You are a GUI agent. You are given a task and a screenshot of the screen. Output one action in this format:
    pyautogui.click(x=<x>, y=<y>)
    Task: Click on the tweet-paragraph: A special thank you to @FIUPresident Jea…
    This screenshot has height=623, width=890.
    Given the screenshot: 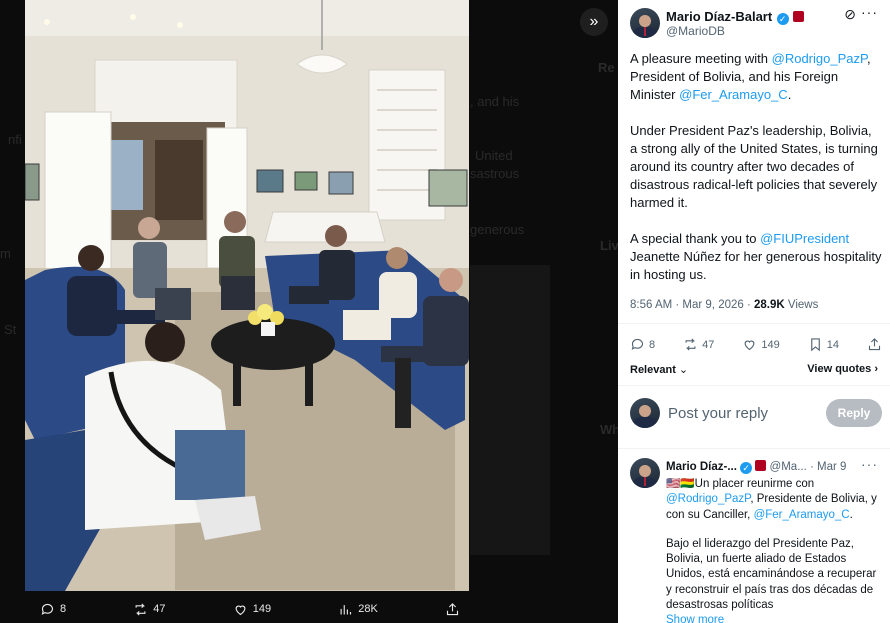 What is the action you would take?
    pyautogui.click(x=756, y=256)
    